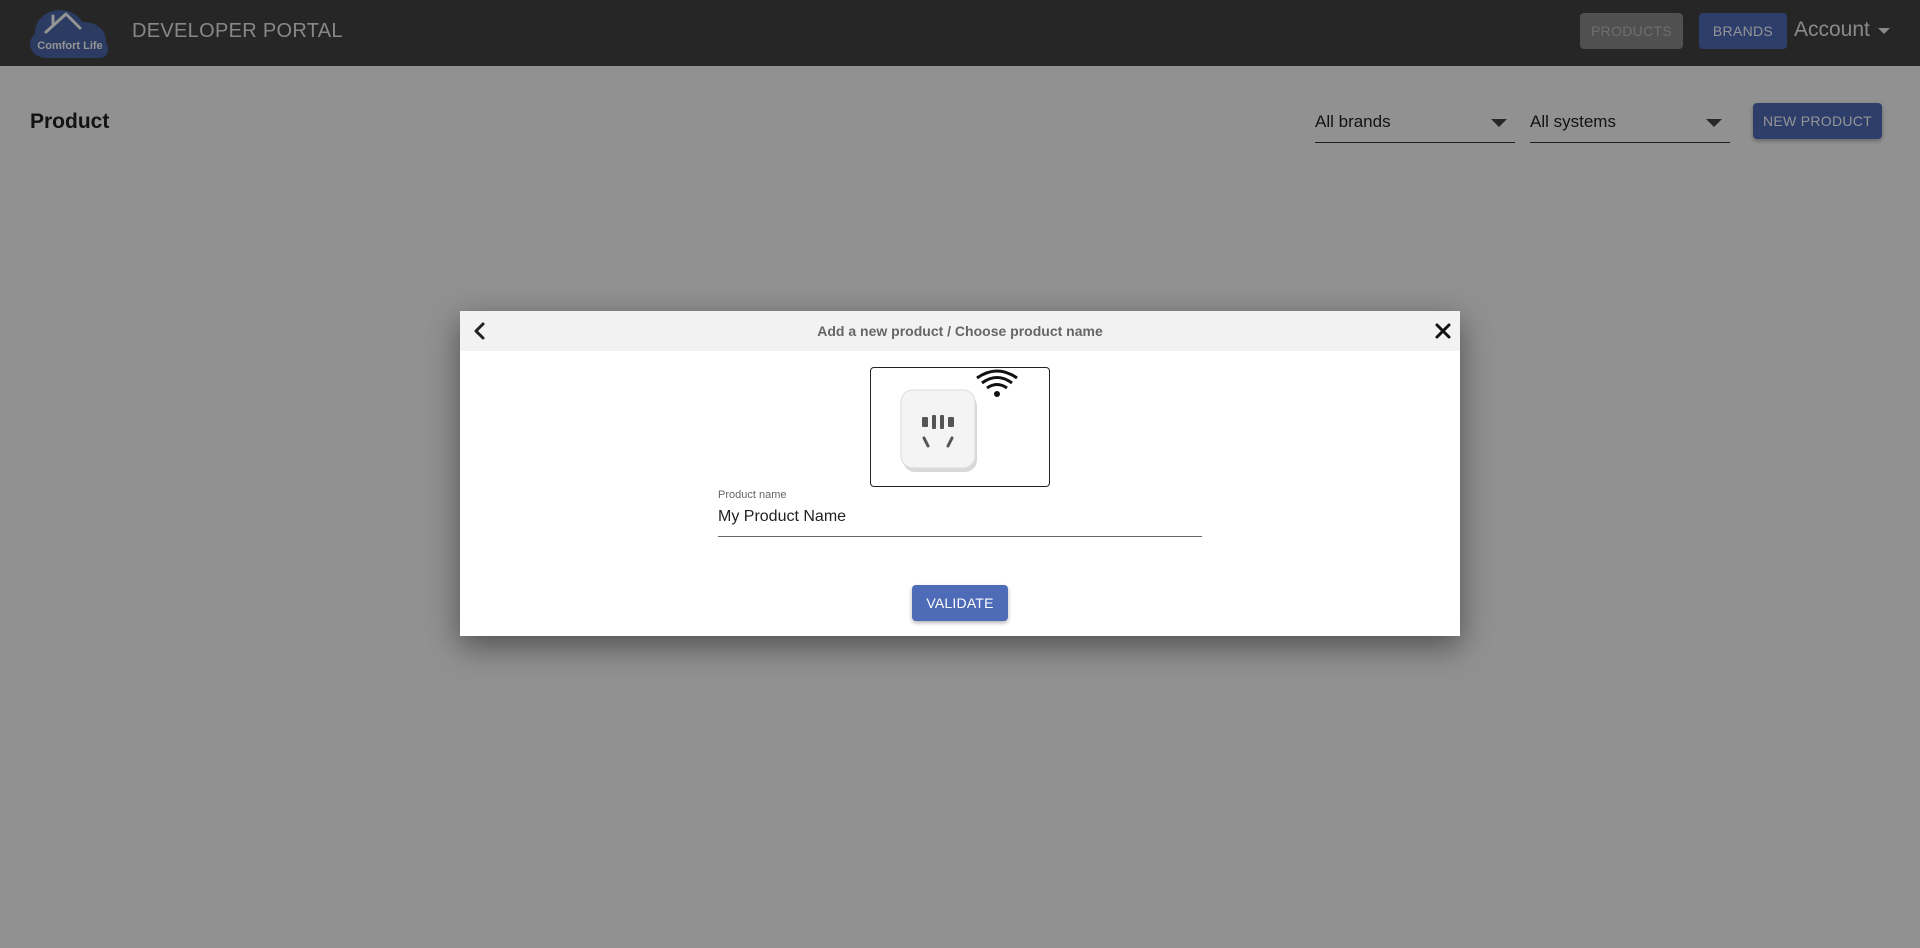  What do you see at coordinates (960, 517) in the screenshot?
I see `product-name-input` at bounding box center [960, 517].